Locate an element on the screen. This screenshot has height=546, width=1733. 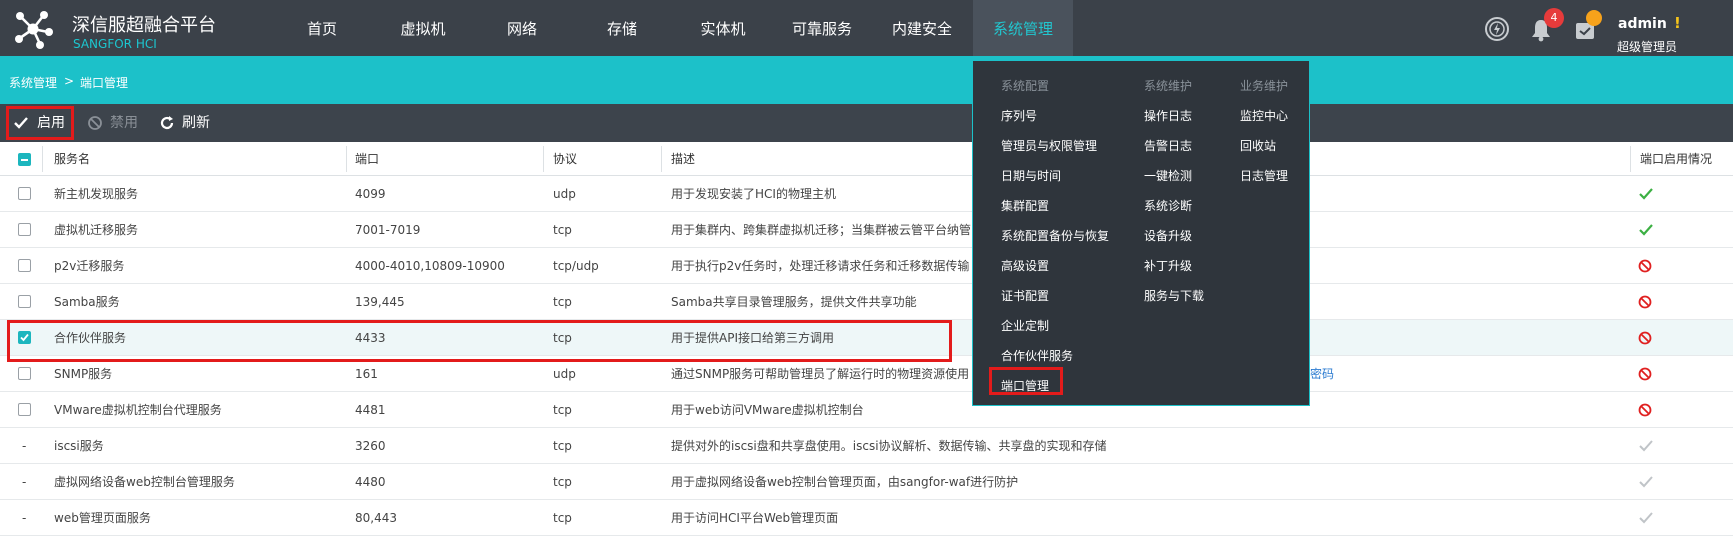
breadcrumb-root: 系统管理 is located at coordinates (33, 82).